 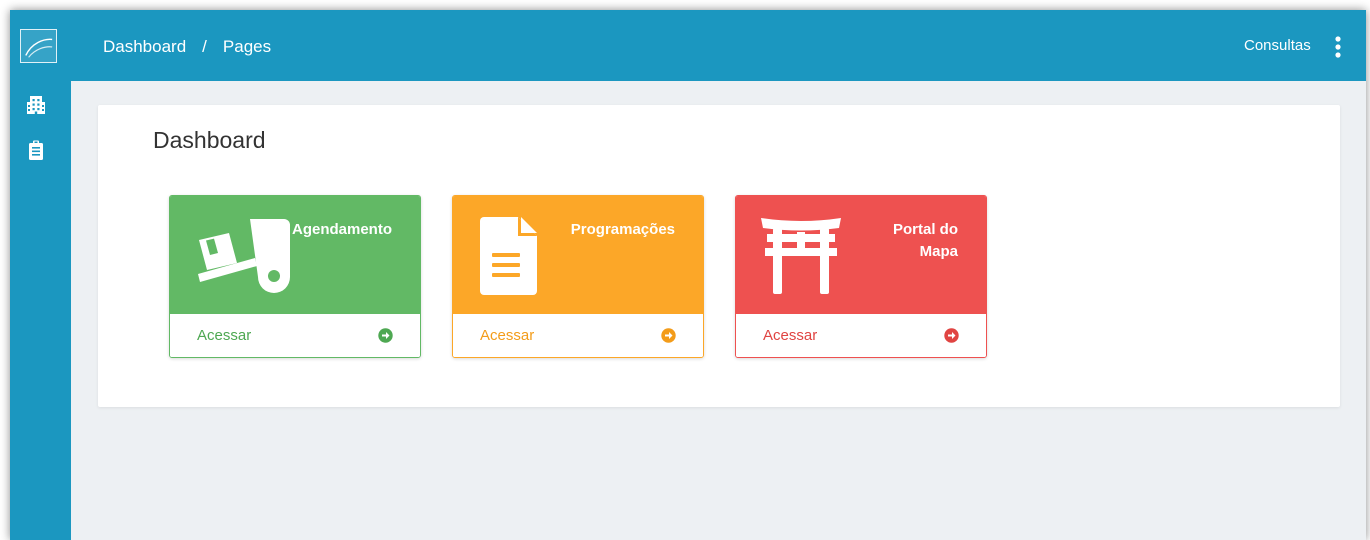 I want to click on page-title: Dashboard, so click(x=209, y=140).